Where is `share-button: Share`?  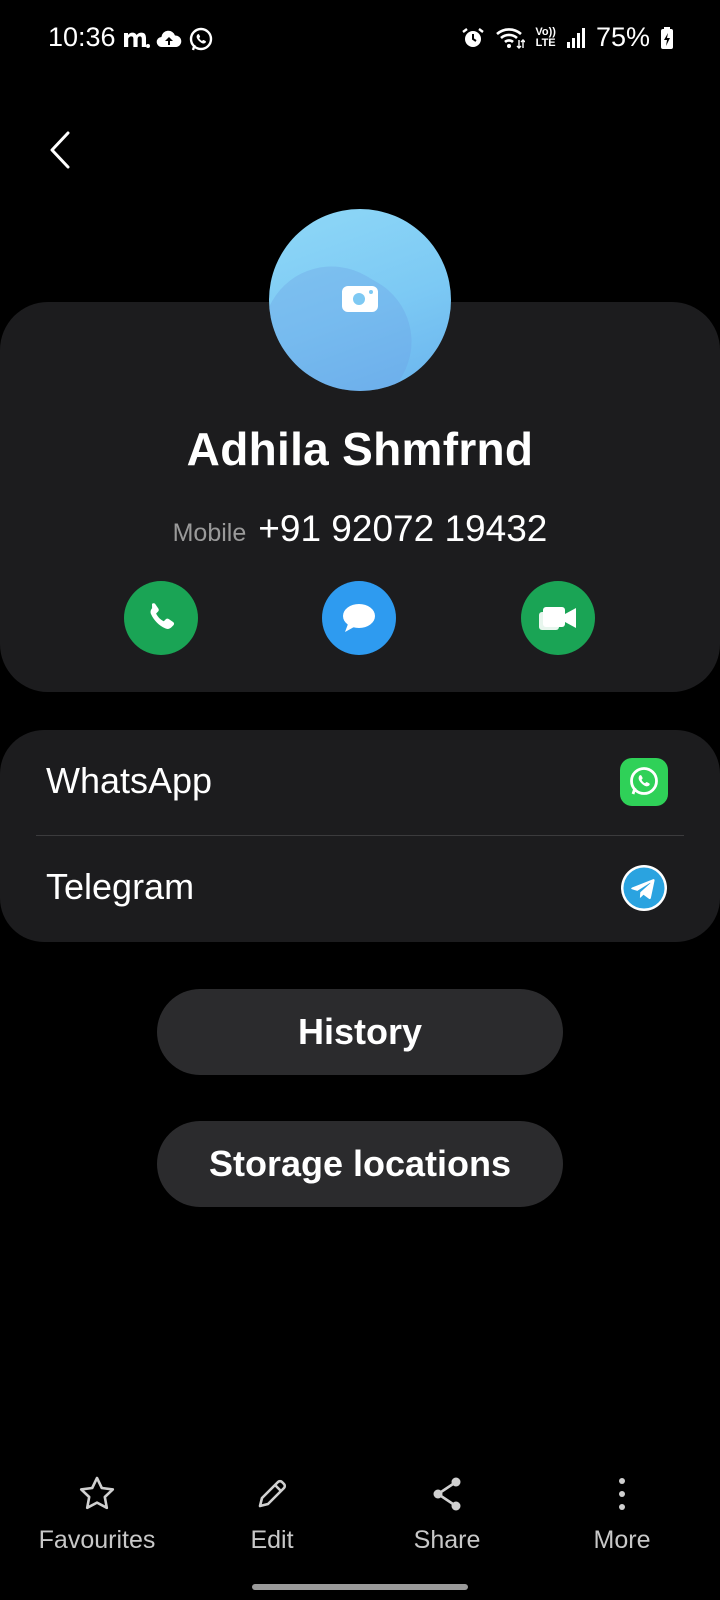
share-button: Share is located at coordinates (447, 1512).